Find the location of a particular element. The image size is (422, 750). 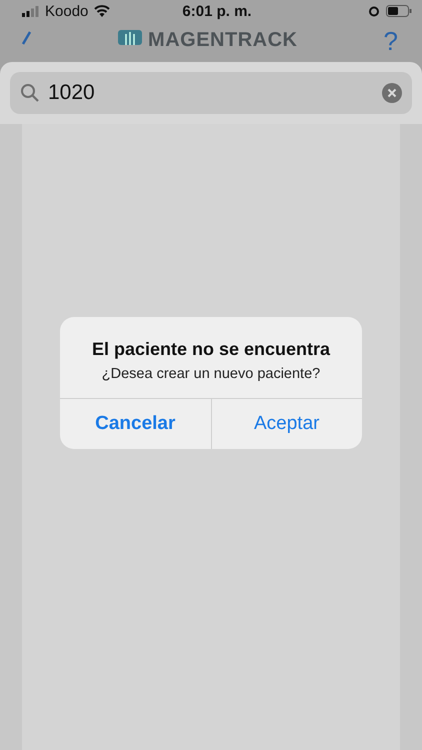

accept-button: Aceptar is located at coordinates (286, 424).